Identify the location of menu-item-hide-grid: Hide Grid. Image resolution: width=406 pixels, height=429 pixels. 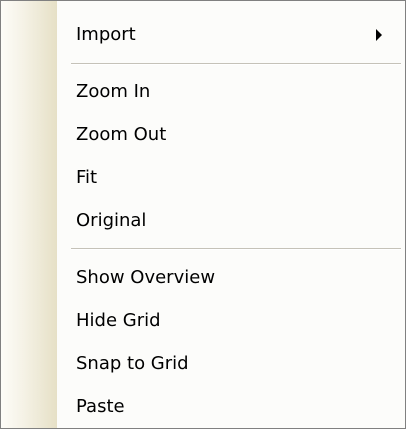
(203, 321).